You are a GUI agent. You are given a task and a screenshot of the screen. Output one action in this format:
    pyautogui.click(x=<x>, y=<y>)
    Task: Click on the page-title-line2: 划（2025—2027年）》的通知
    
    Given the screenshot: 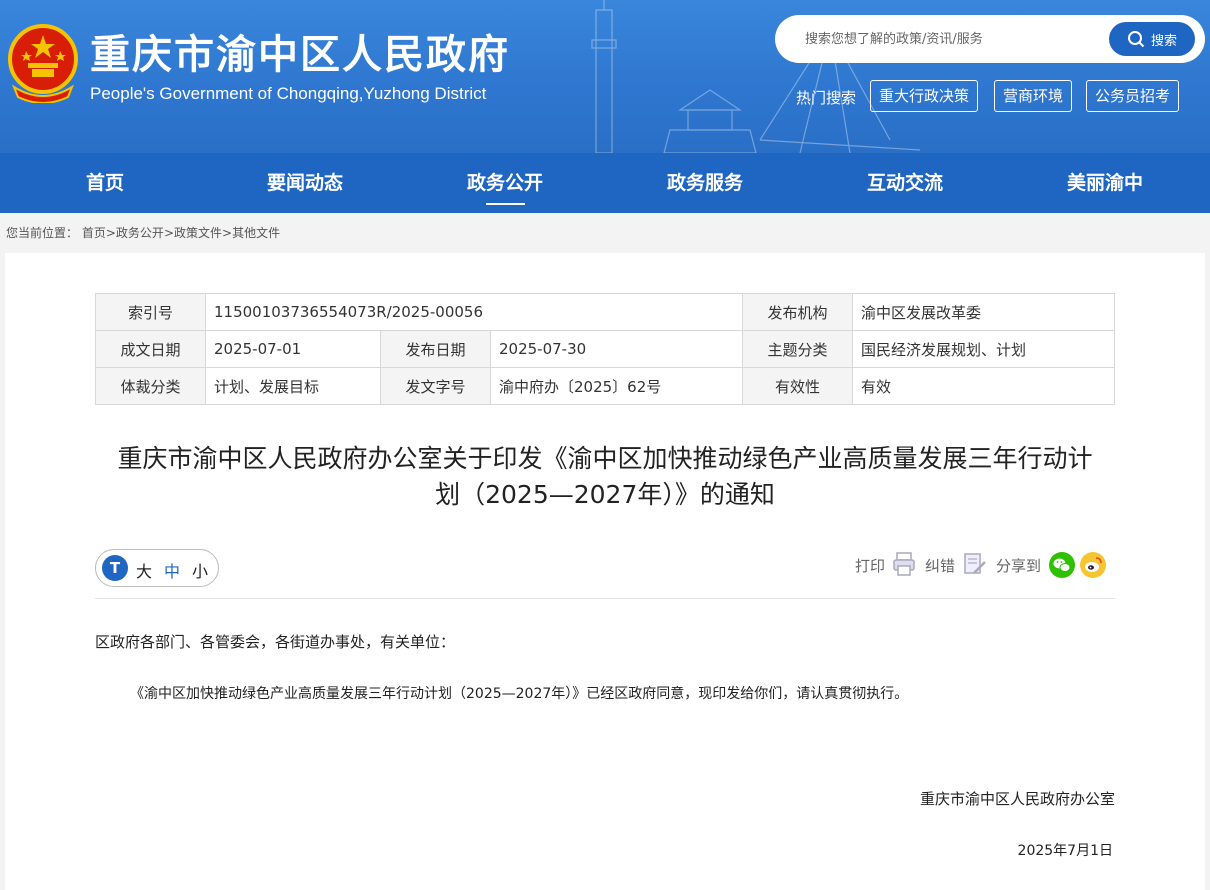 What is the action you would take?
    pyautogui.click(x=605, y=494)
    